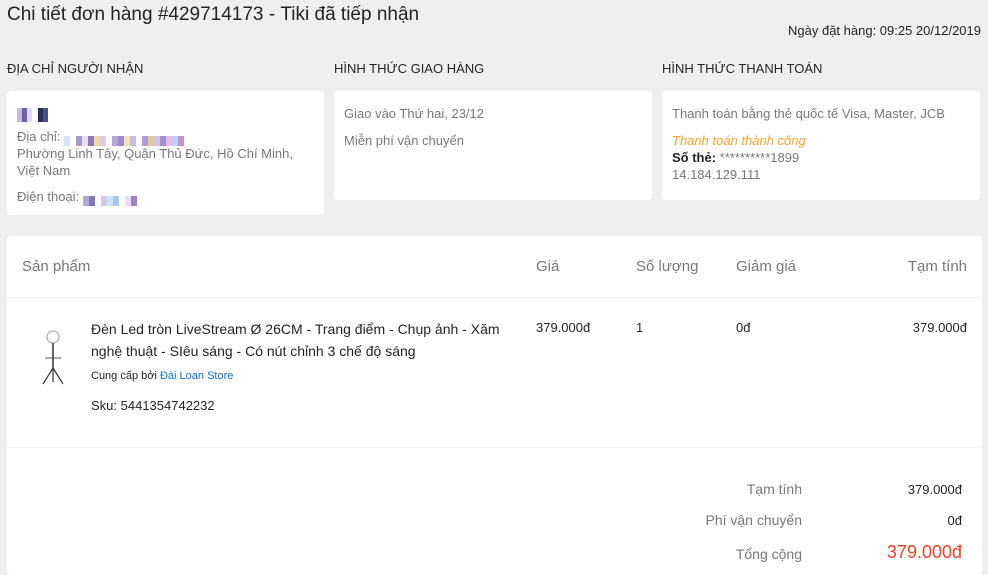 This screenshot has width=988, height=575. I want to click on col-product: Sản phẩm, so click(56, 266).